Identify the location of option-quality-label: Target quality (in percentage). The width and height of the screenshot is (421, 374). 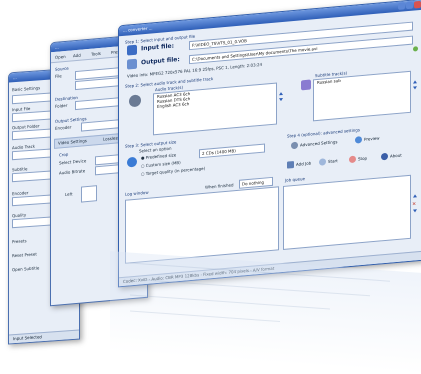
(175, 170).